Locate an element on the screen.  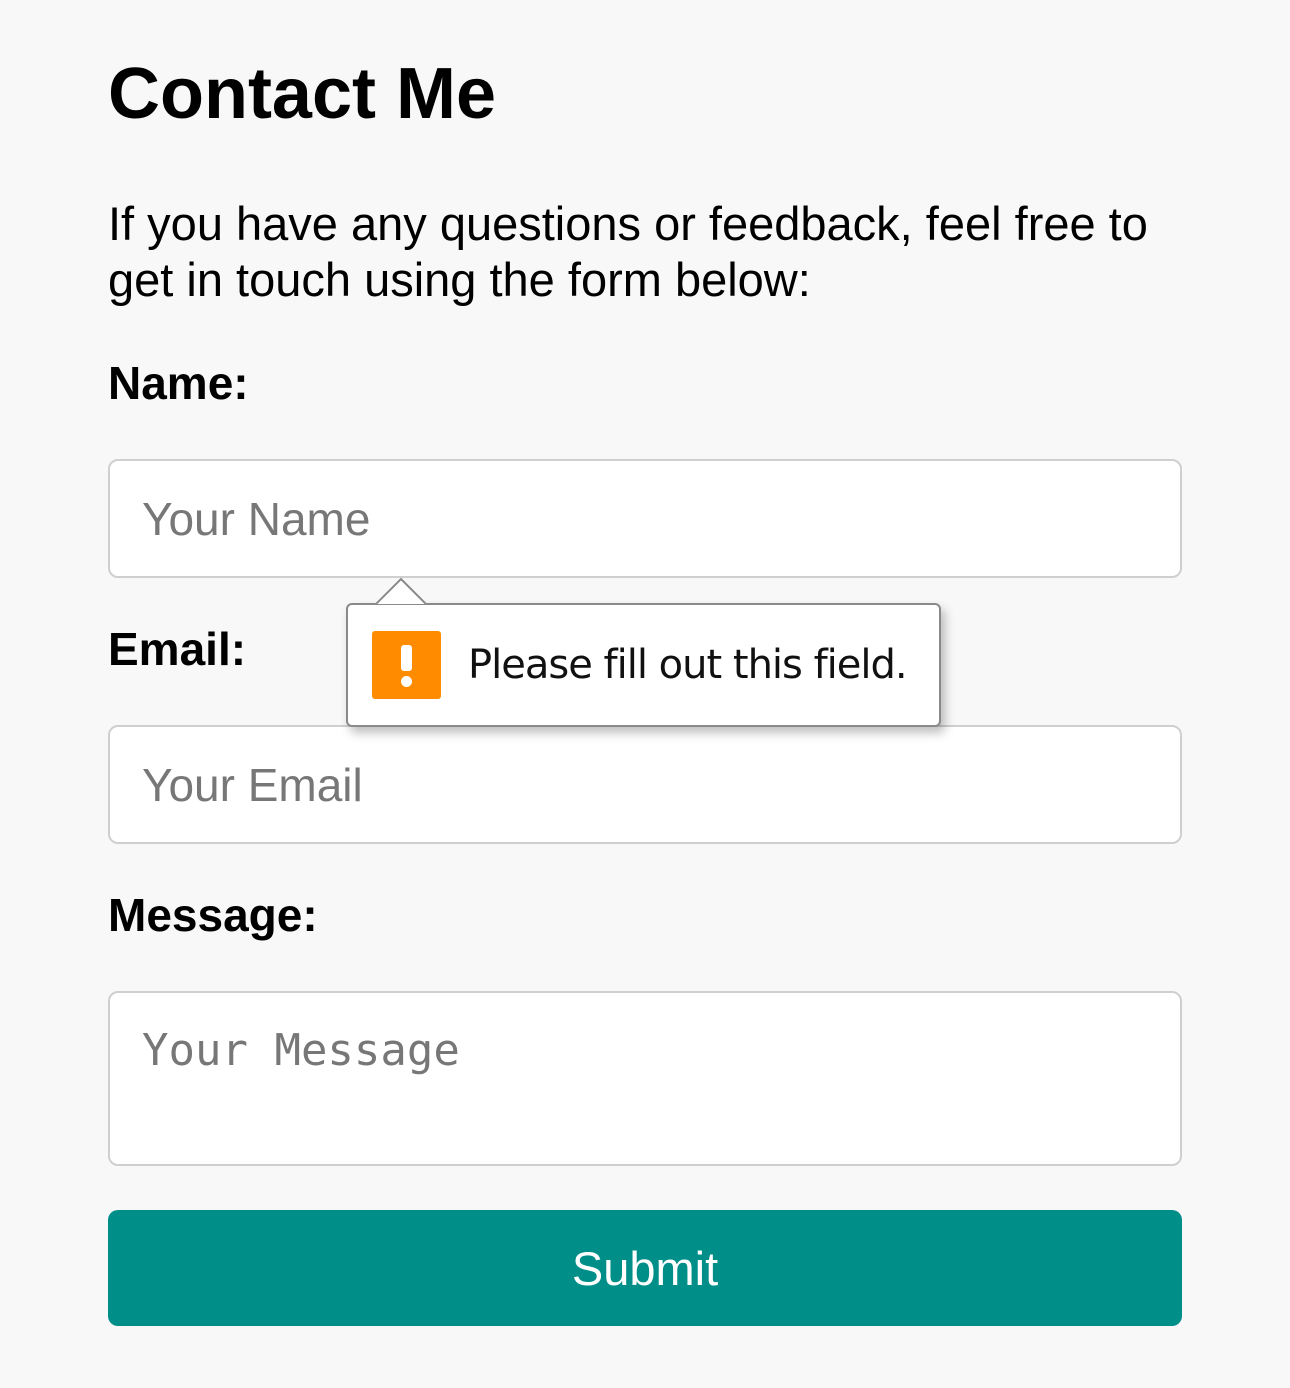
validation-message: Please fill out this field. is located at coordinates (688, 665).